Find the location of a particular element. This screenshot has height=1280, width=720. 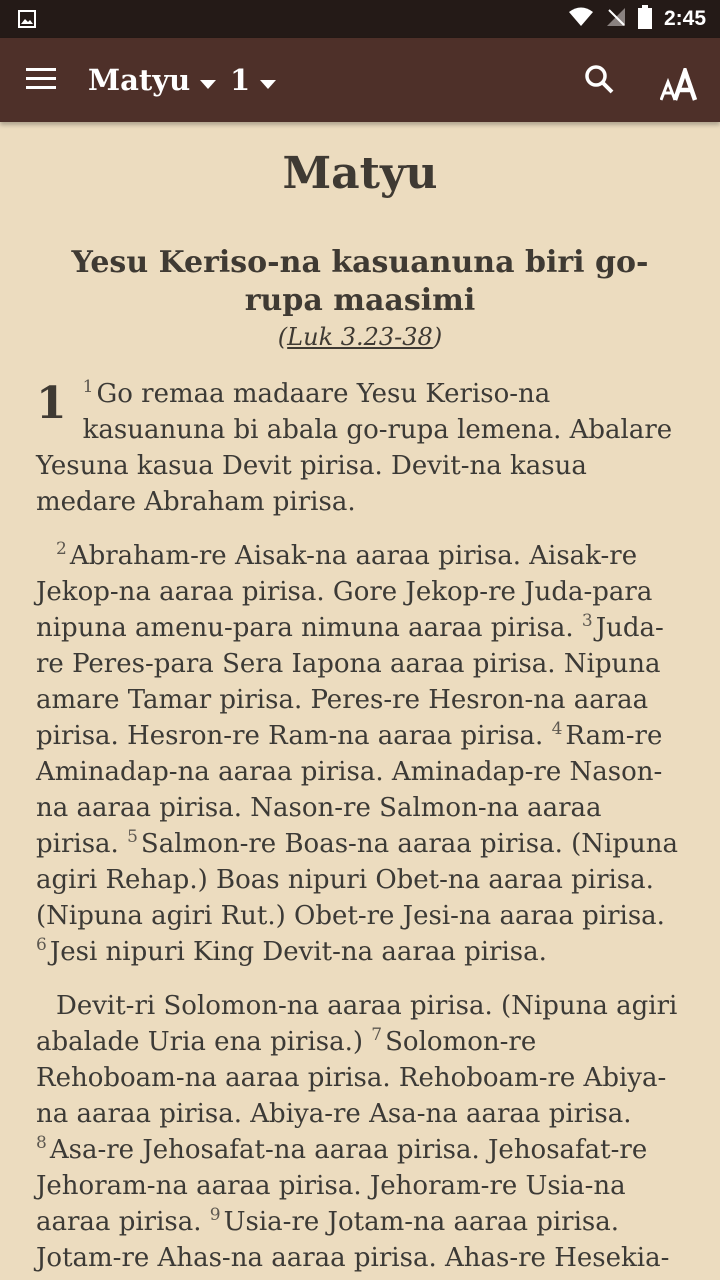

status-icons: 2:45 is located at coordinates (637, 19).